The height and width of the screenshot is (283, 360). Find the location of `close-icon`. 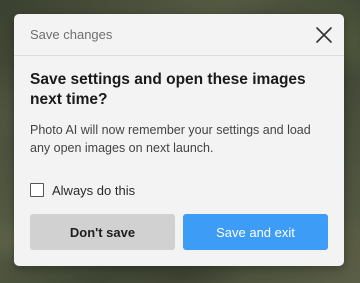

close-icon is located at coordinates (324, 35).